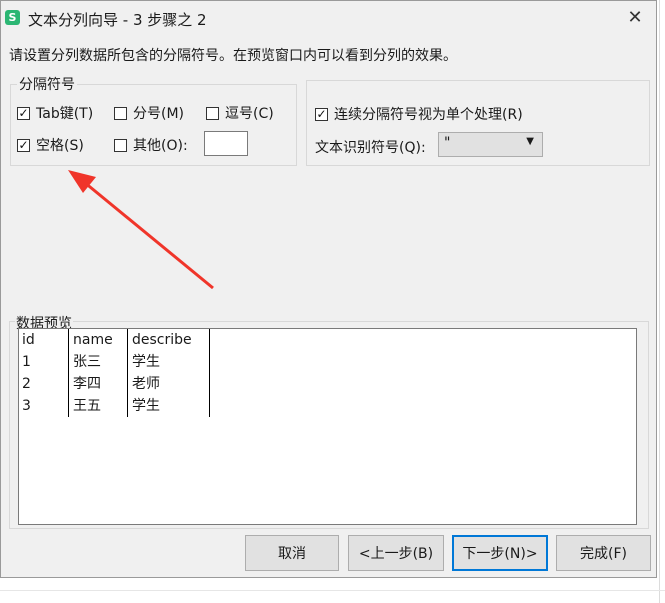  What do you see at coordinates (160, 373) in the screenshot?
I see `preview-column: describe 学生 老师 学生` at bounding box center [160, 373].